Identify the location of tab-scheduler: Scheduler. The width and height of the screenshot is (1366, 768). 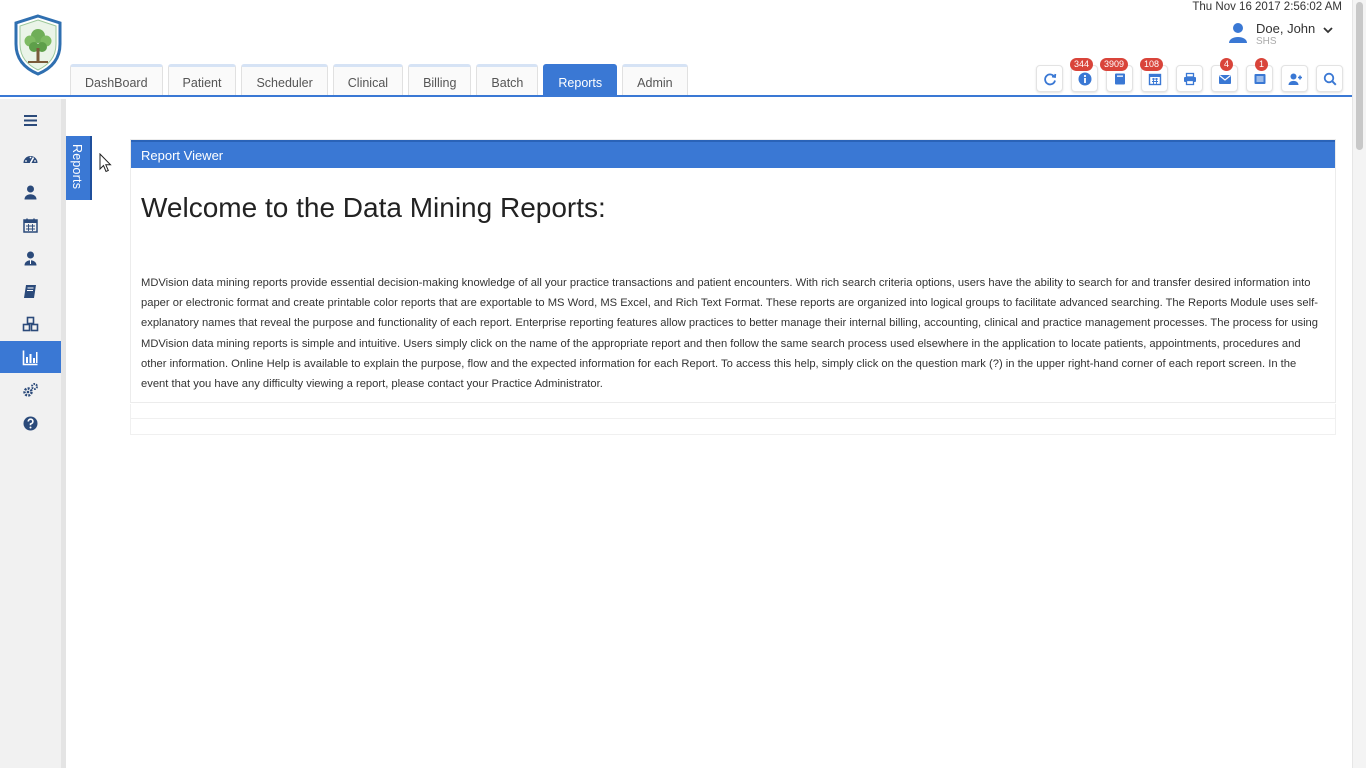
(284, 79).